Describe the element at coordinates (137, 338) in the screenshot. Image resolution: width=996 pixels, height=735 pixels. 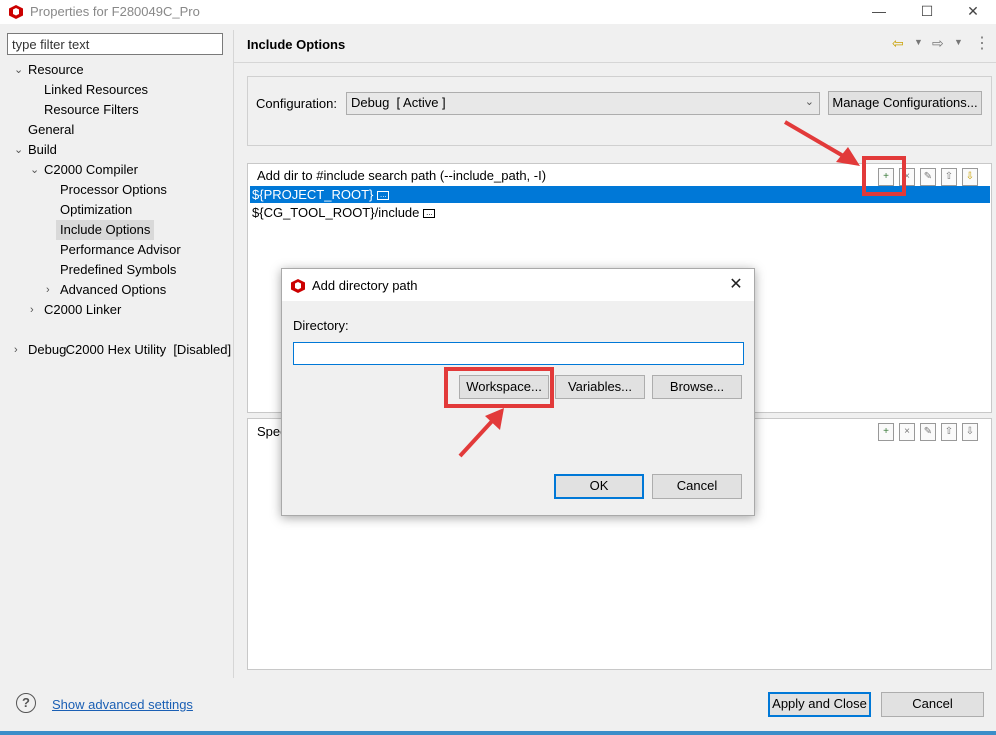
I see `tree-item-c2000-hex-utility: C2000 Hex Utility [Disabled]` at that location.